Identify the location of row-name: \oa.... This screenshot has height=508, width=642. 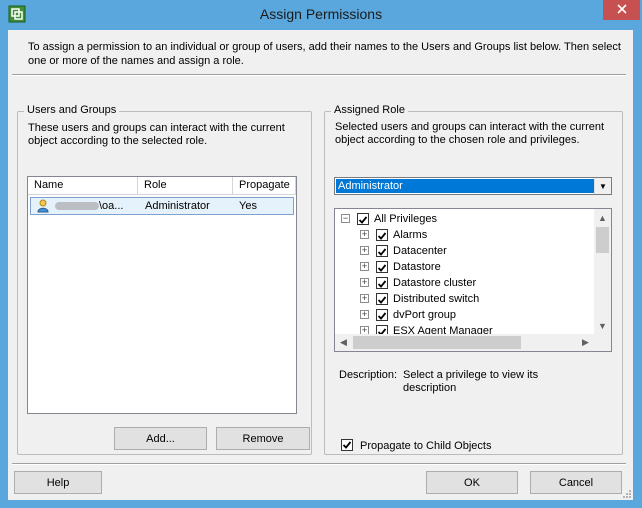
(111, 206).